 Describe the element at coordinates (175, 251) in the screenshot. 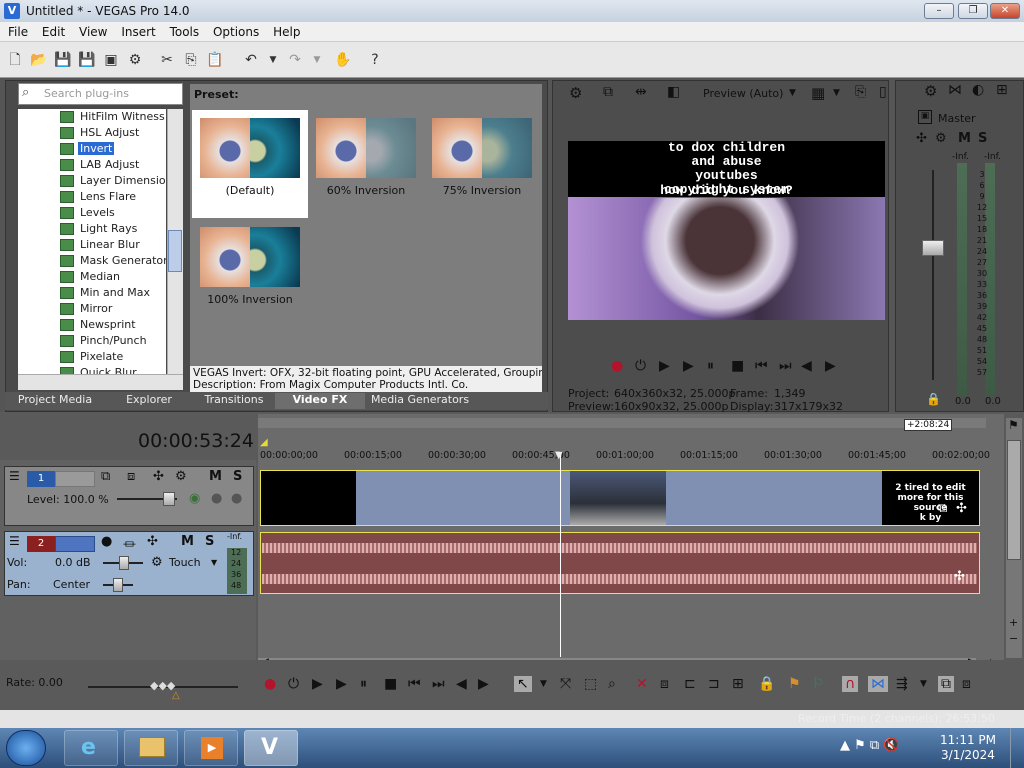

I see `scrollbar-thumb` at that location.